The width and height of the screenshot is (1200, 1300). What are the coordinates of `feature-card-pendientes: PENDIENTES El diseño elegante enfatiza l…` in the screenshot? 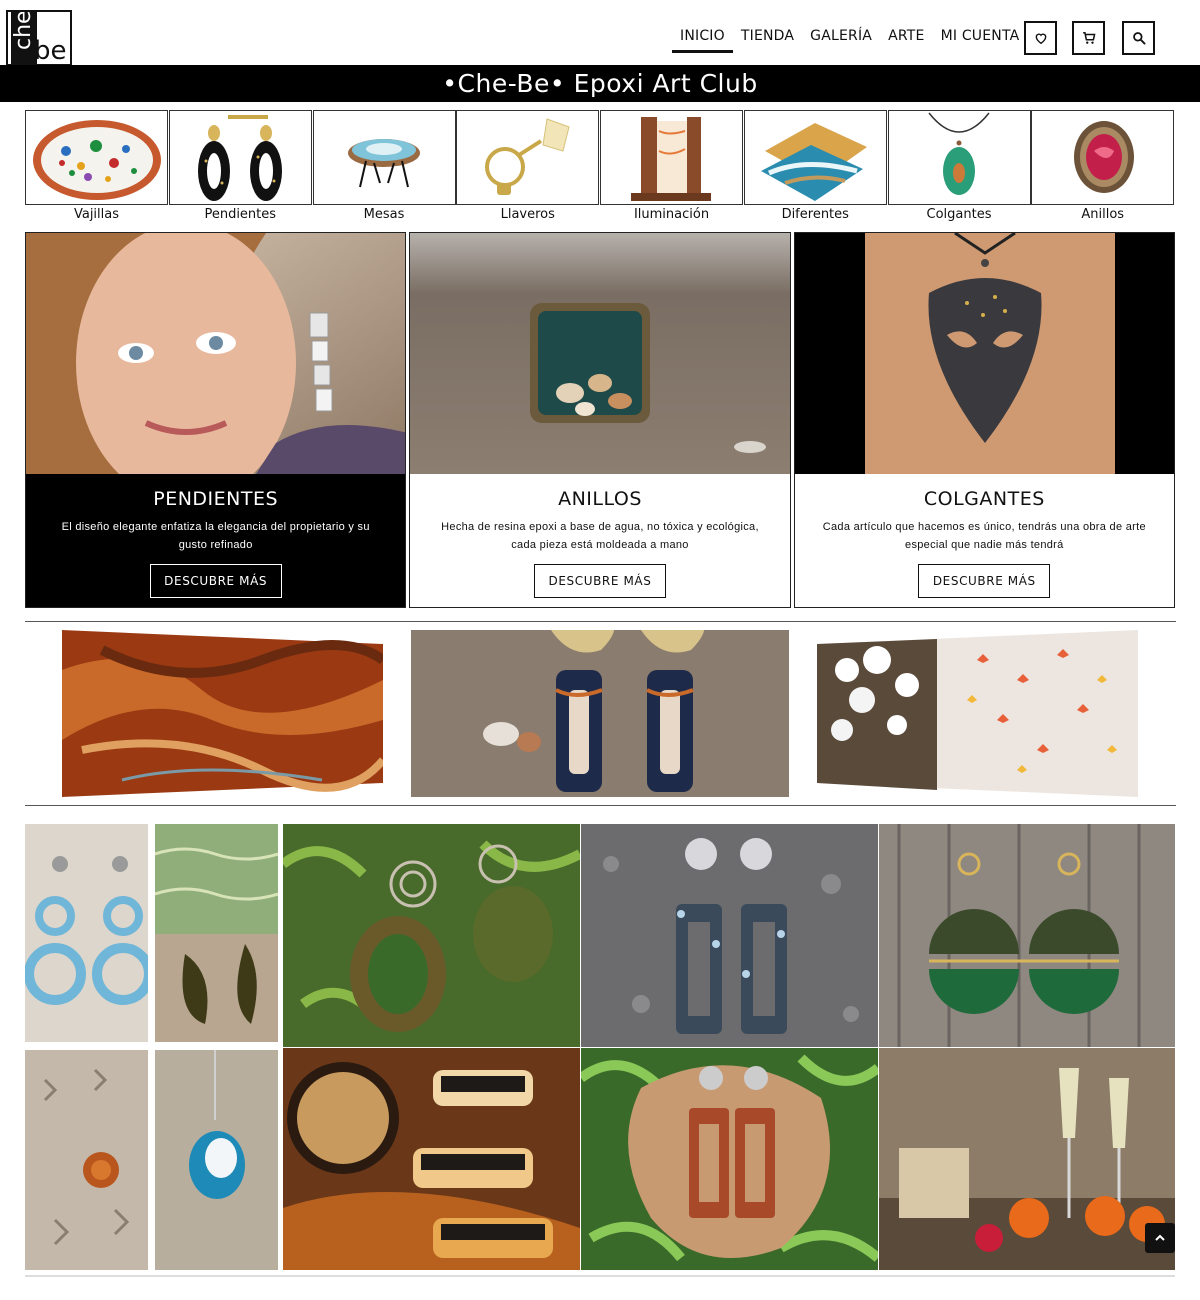 It's located at (216, 420).